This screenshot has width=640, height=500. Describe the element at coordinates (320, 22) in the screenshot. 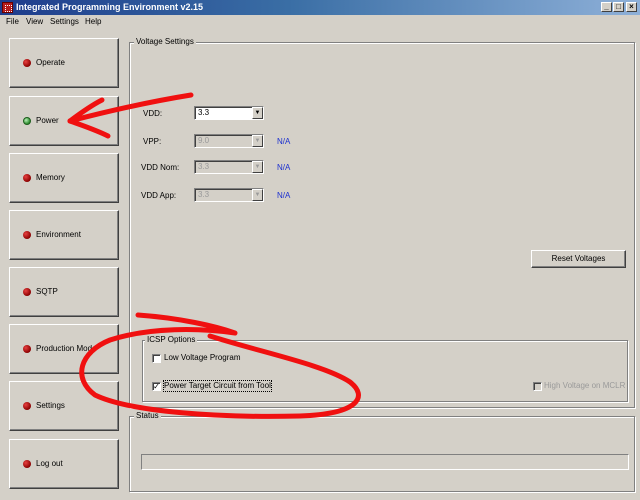

I see `menu-bar: File View Settings Help` at that location.